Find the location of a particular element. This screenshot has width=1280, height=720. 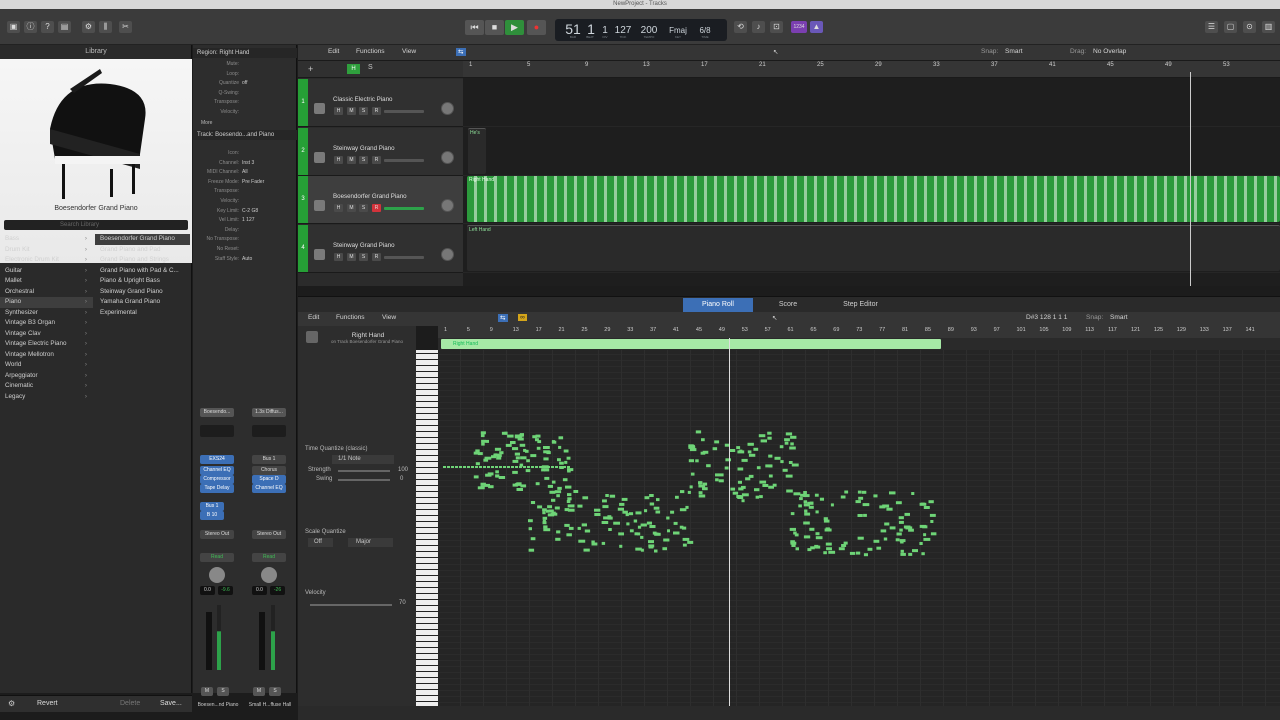

category-item: Guitar › is located at coordinates (46, 271).